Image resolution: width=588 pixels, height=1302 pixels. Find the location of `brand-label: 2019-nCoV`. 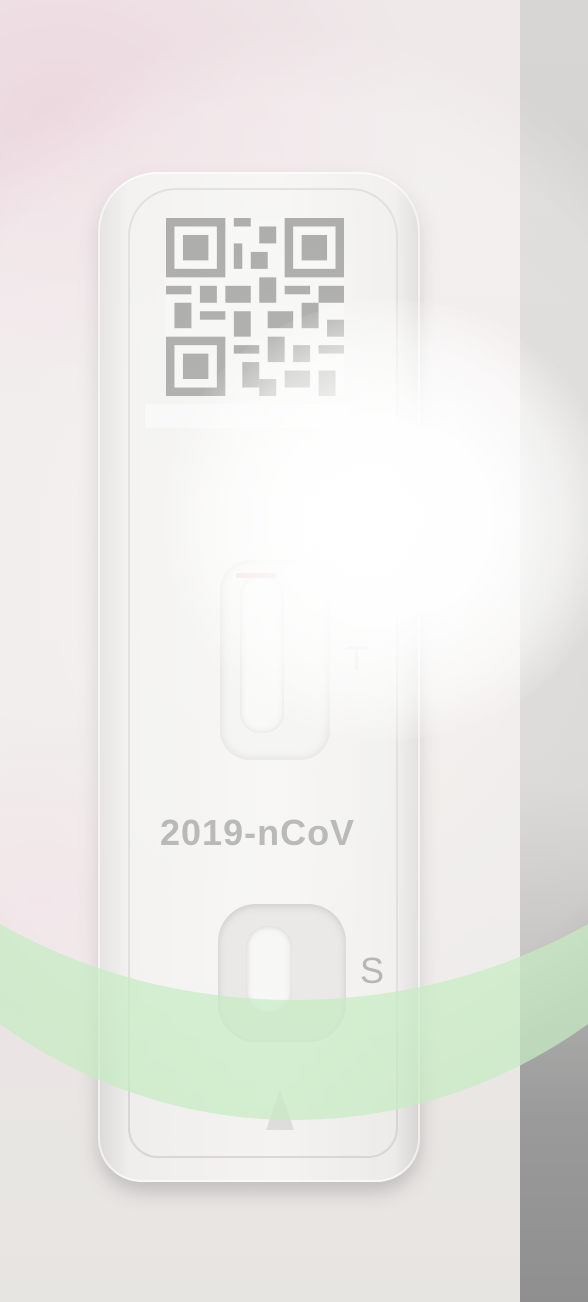

brand-label: 2019-nCoV is located at coordinates (258, 832).